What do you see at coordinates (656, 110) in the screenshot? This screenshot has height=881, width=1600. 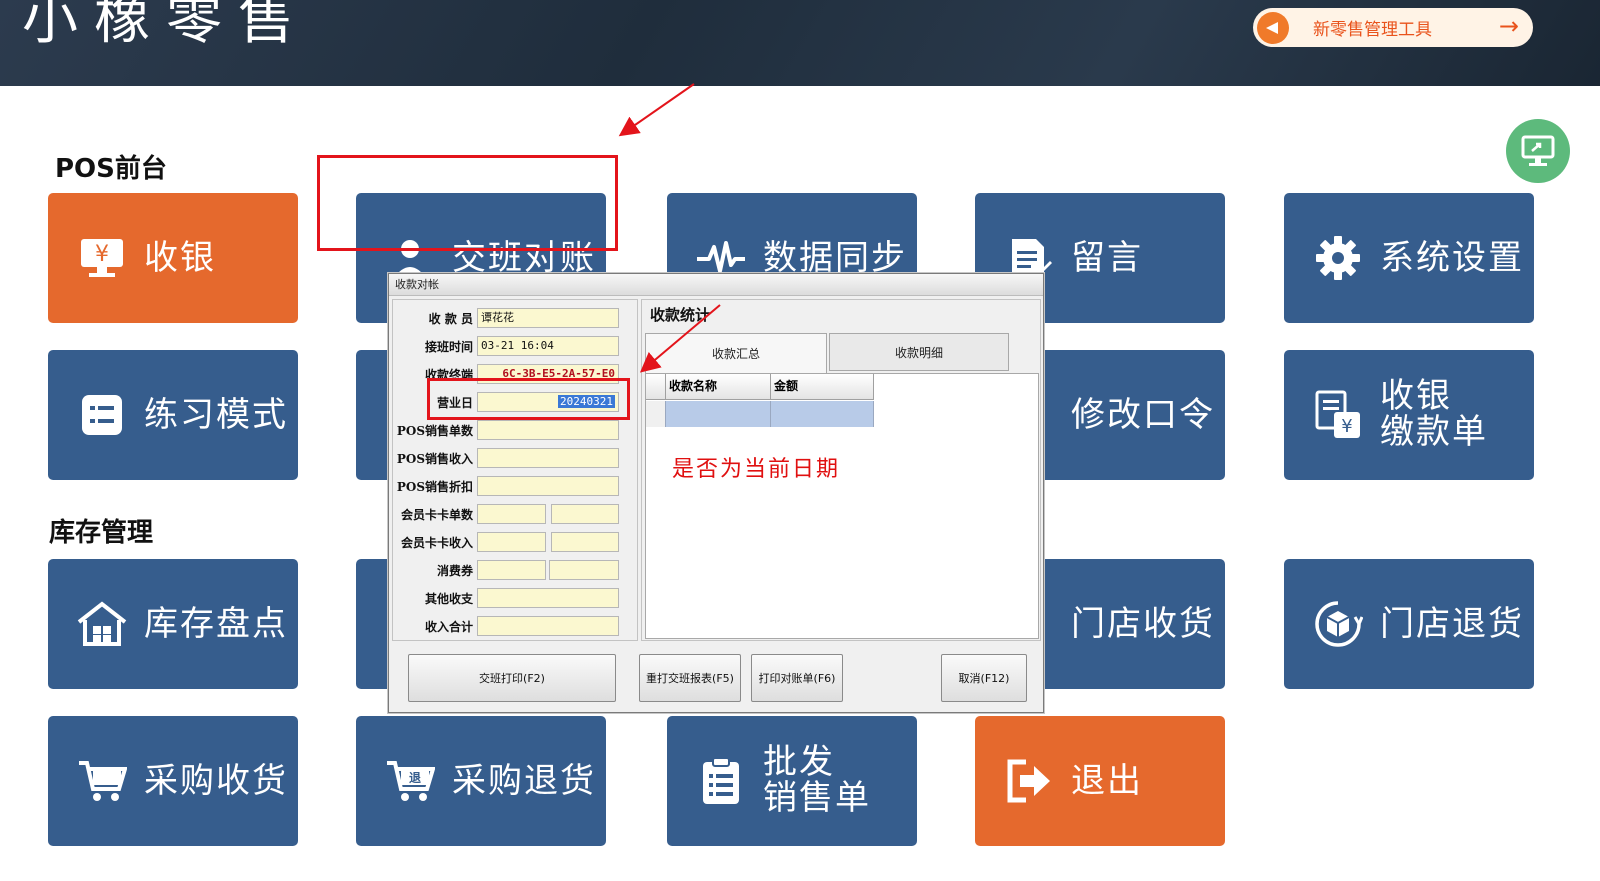 I see `arrow-to-shift-box` at bounding box center [656, 110].